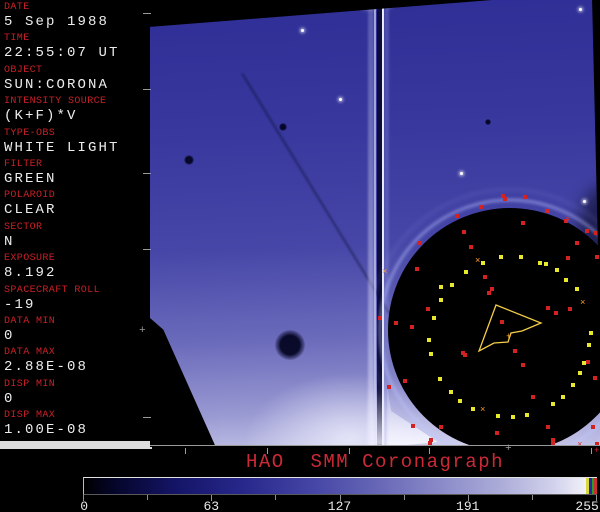  I want to click on metadata-field: TIME 22:55:07 UT, so click(75, 48).